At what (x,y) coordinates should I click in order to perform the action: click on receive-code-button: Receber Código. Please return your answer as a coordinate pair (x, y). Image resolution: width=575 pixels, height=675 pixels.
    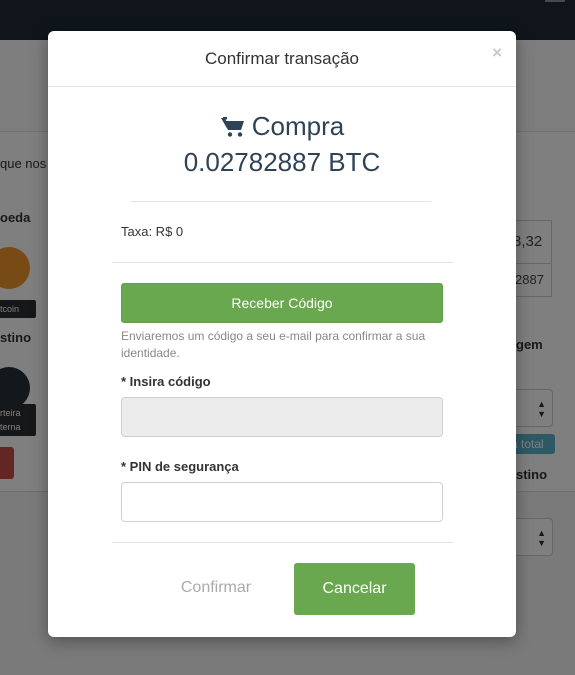
    Looking at the image, I should click on (282, 303).